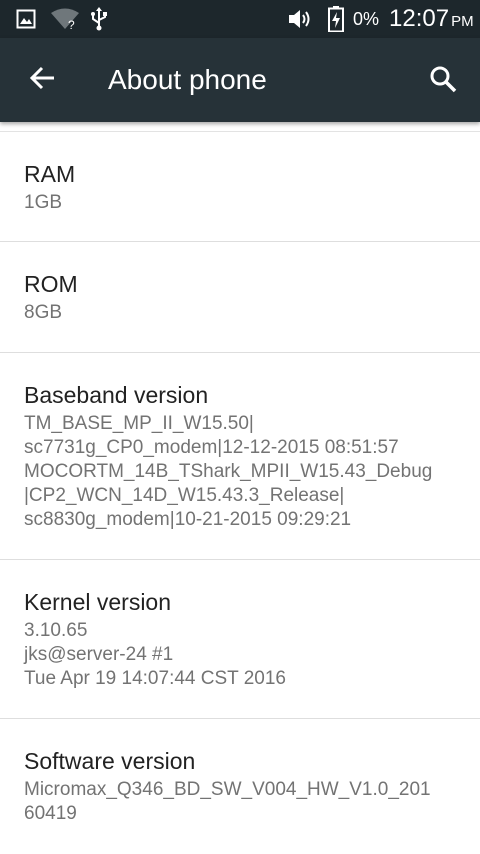  Describe the element at coordinates (240, 187) in the screenshot. I see `list-item-ram: RAM 1GB` at that location.